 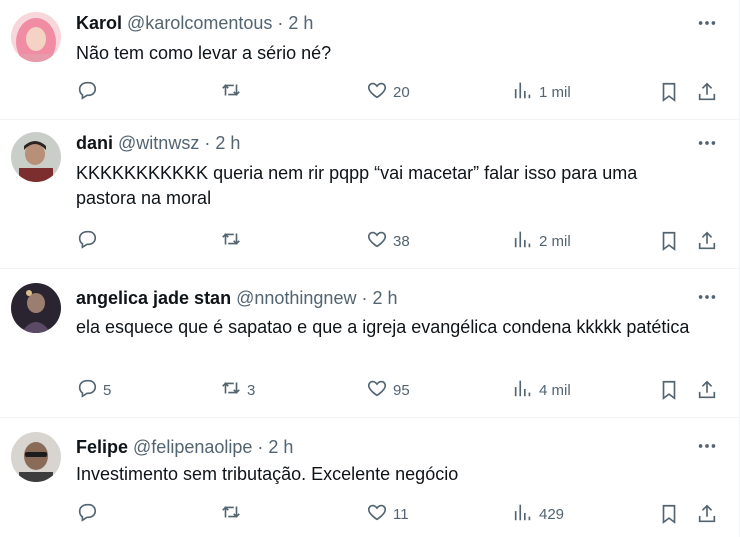 I want to click on like-count: 20, so click(x=401, y=92).